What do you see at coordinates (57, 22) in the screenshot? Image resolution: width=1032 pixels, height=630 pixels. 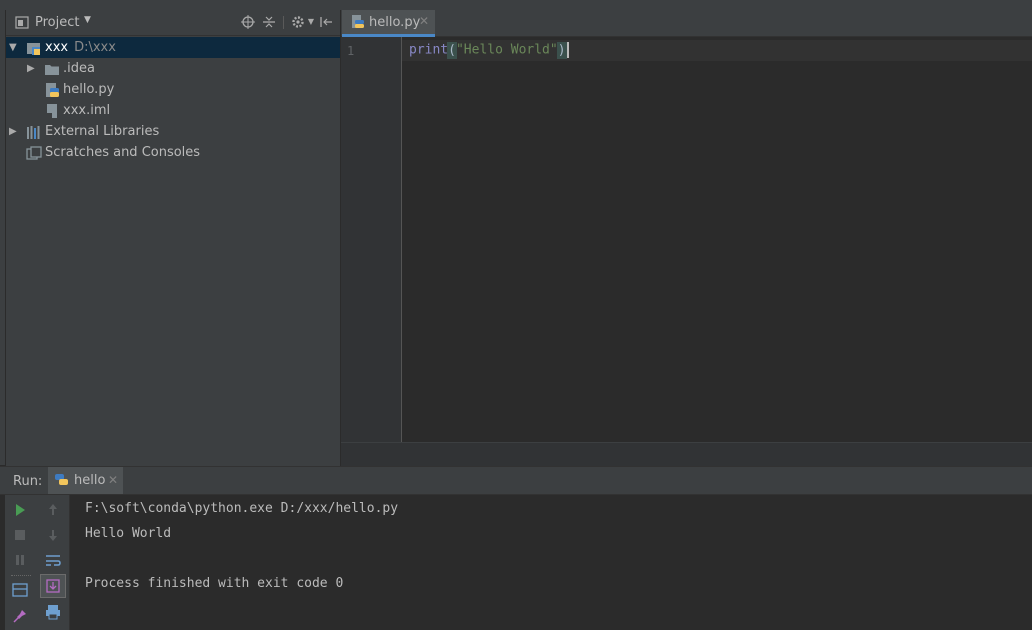 I see `project-panel-title: Project` at bounding box center [57, 22].